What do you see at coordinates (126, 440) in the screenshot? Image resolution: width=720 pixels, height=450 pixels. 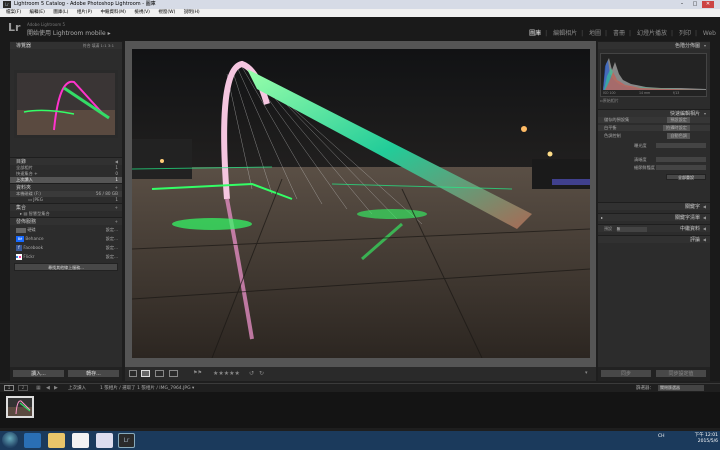 I see `lightroom-taskbar-icon: Lr` at bounding box center [126, 440].